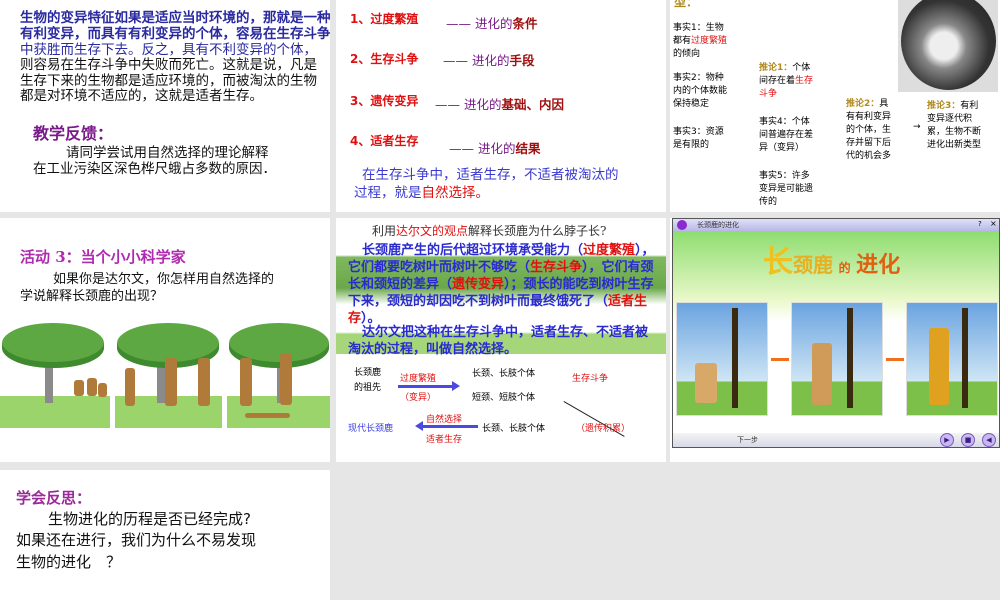 Image resolution: width=1000 pixels, height=600 pixels. I want to click on inference-1: 推论1：个体 间存在着生存 斗争, so click(786, 81).